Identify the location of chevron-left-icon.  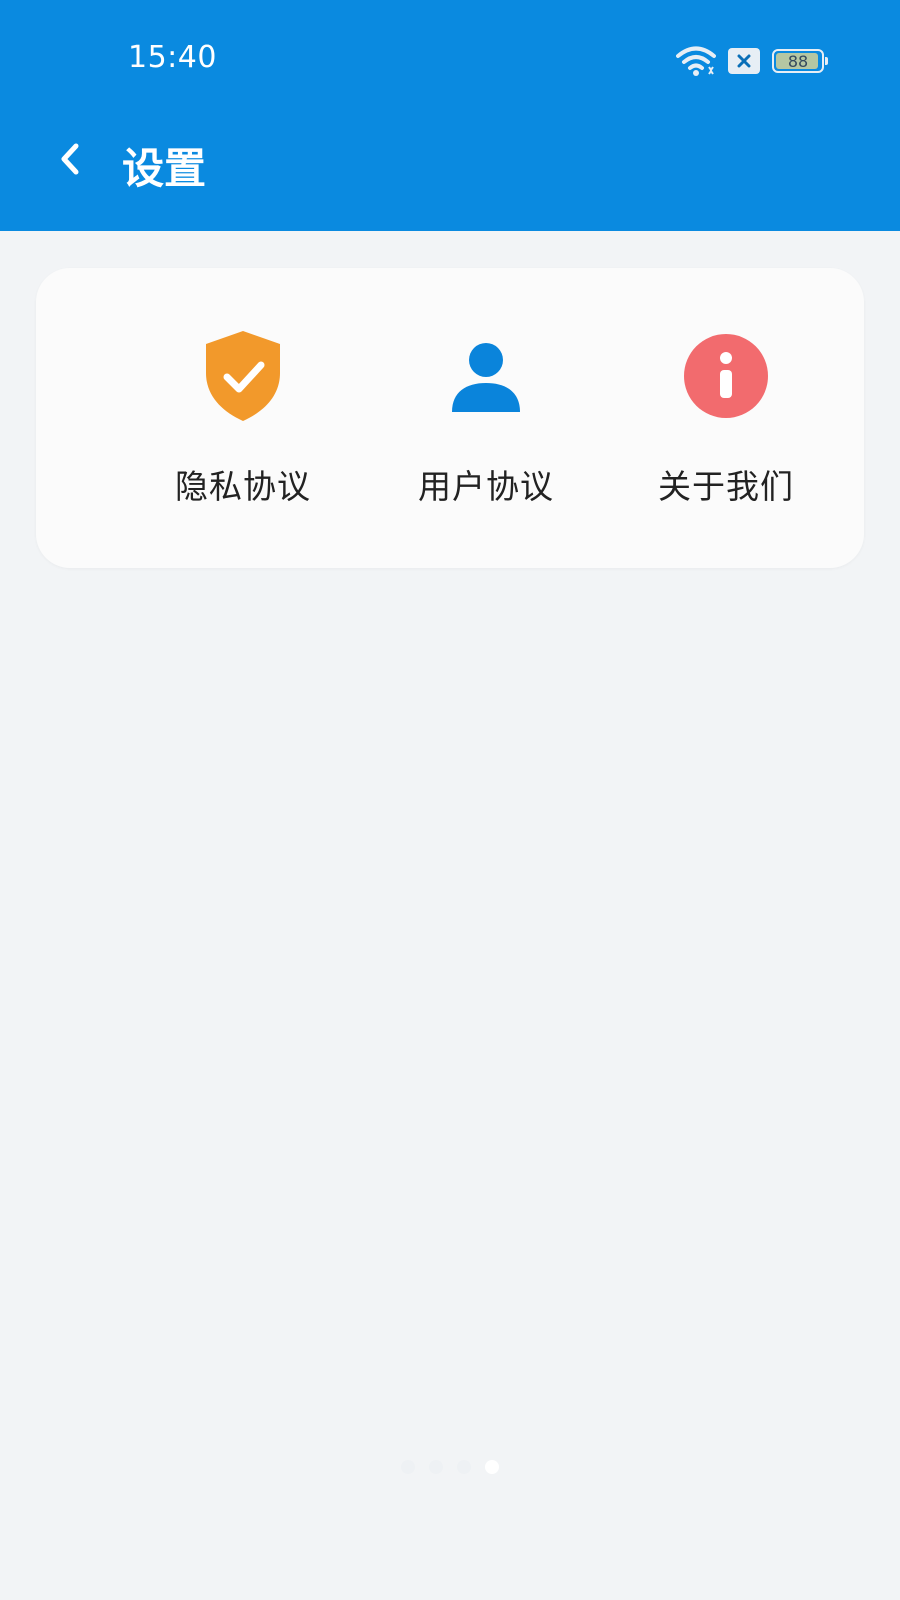
(70, 161).